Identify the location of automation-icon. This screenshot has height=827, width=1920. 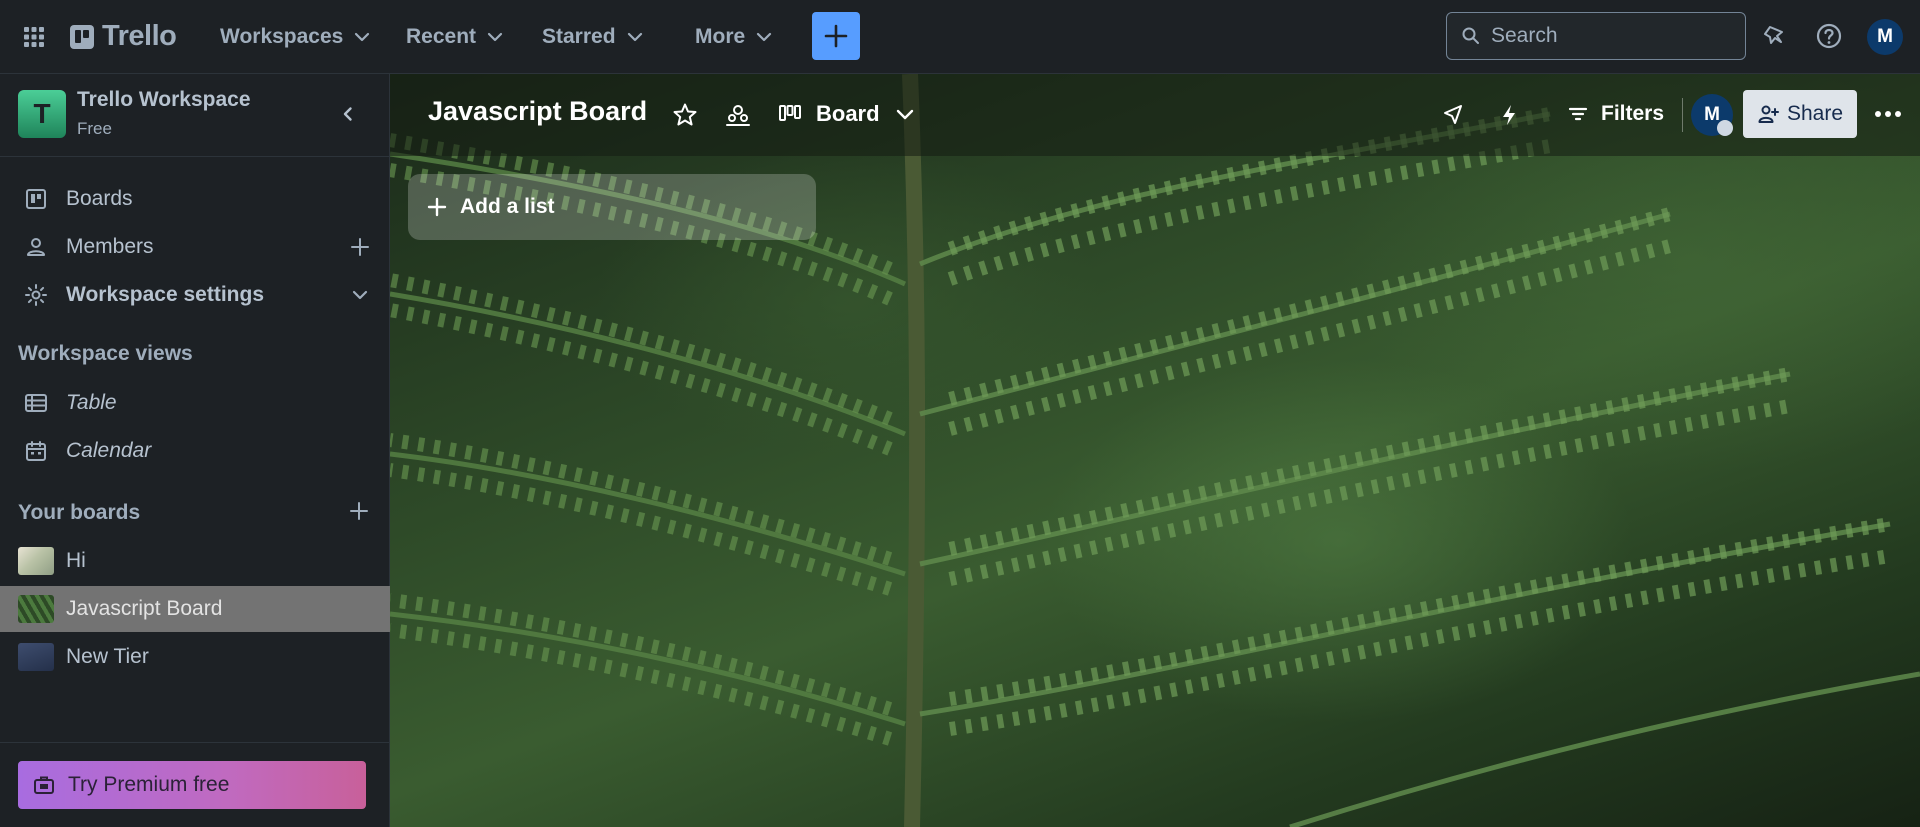
(1509, 115).